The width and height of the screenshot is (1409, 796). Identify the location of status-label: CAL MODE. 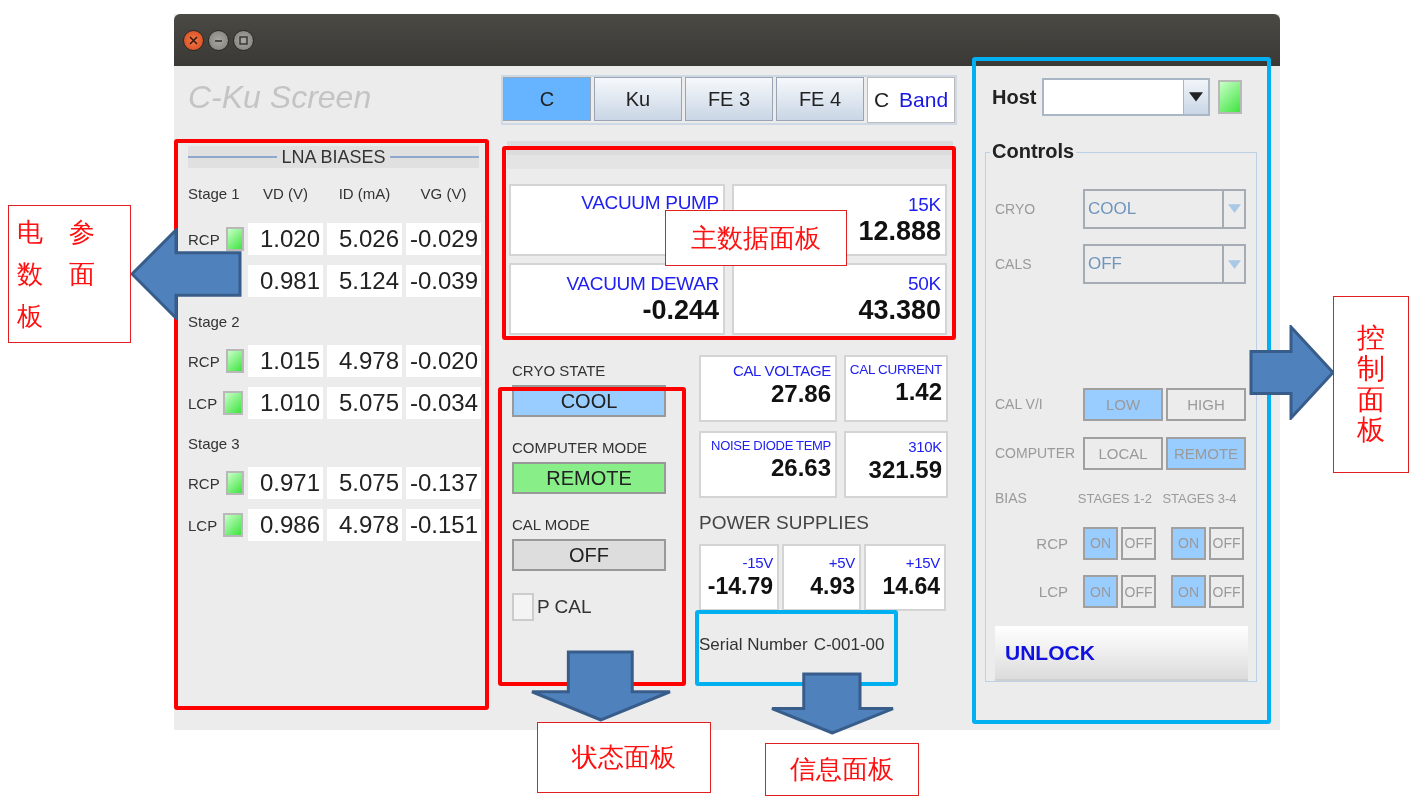
(551, 524).